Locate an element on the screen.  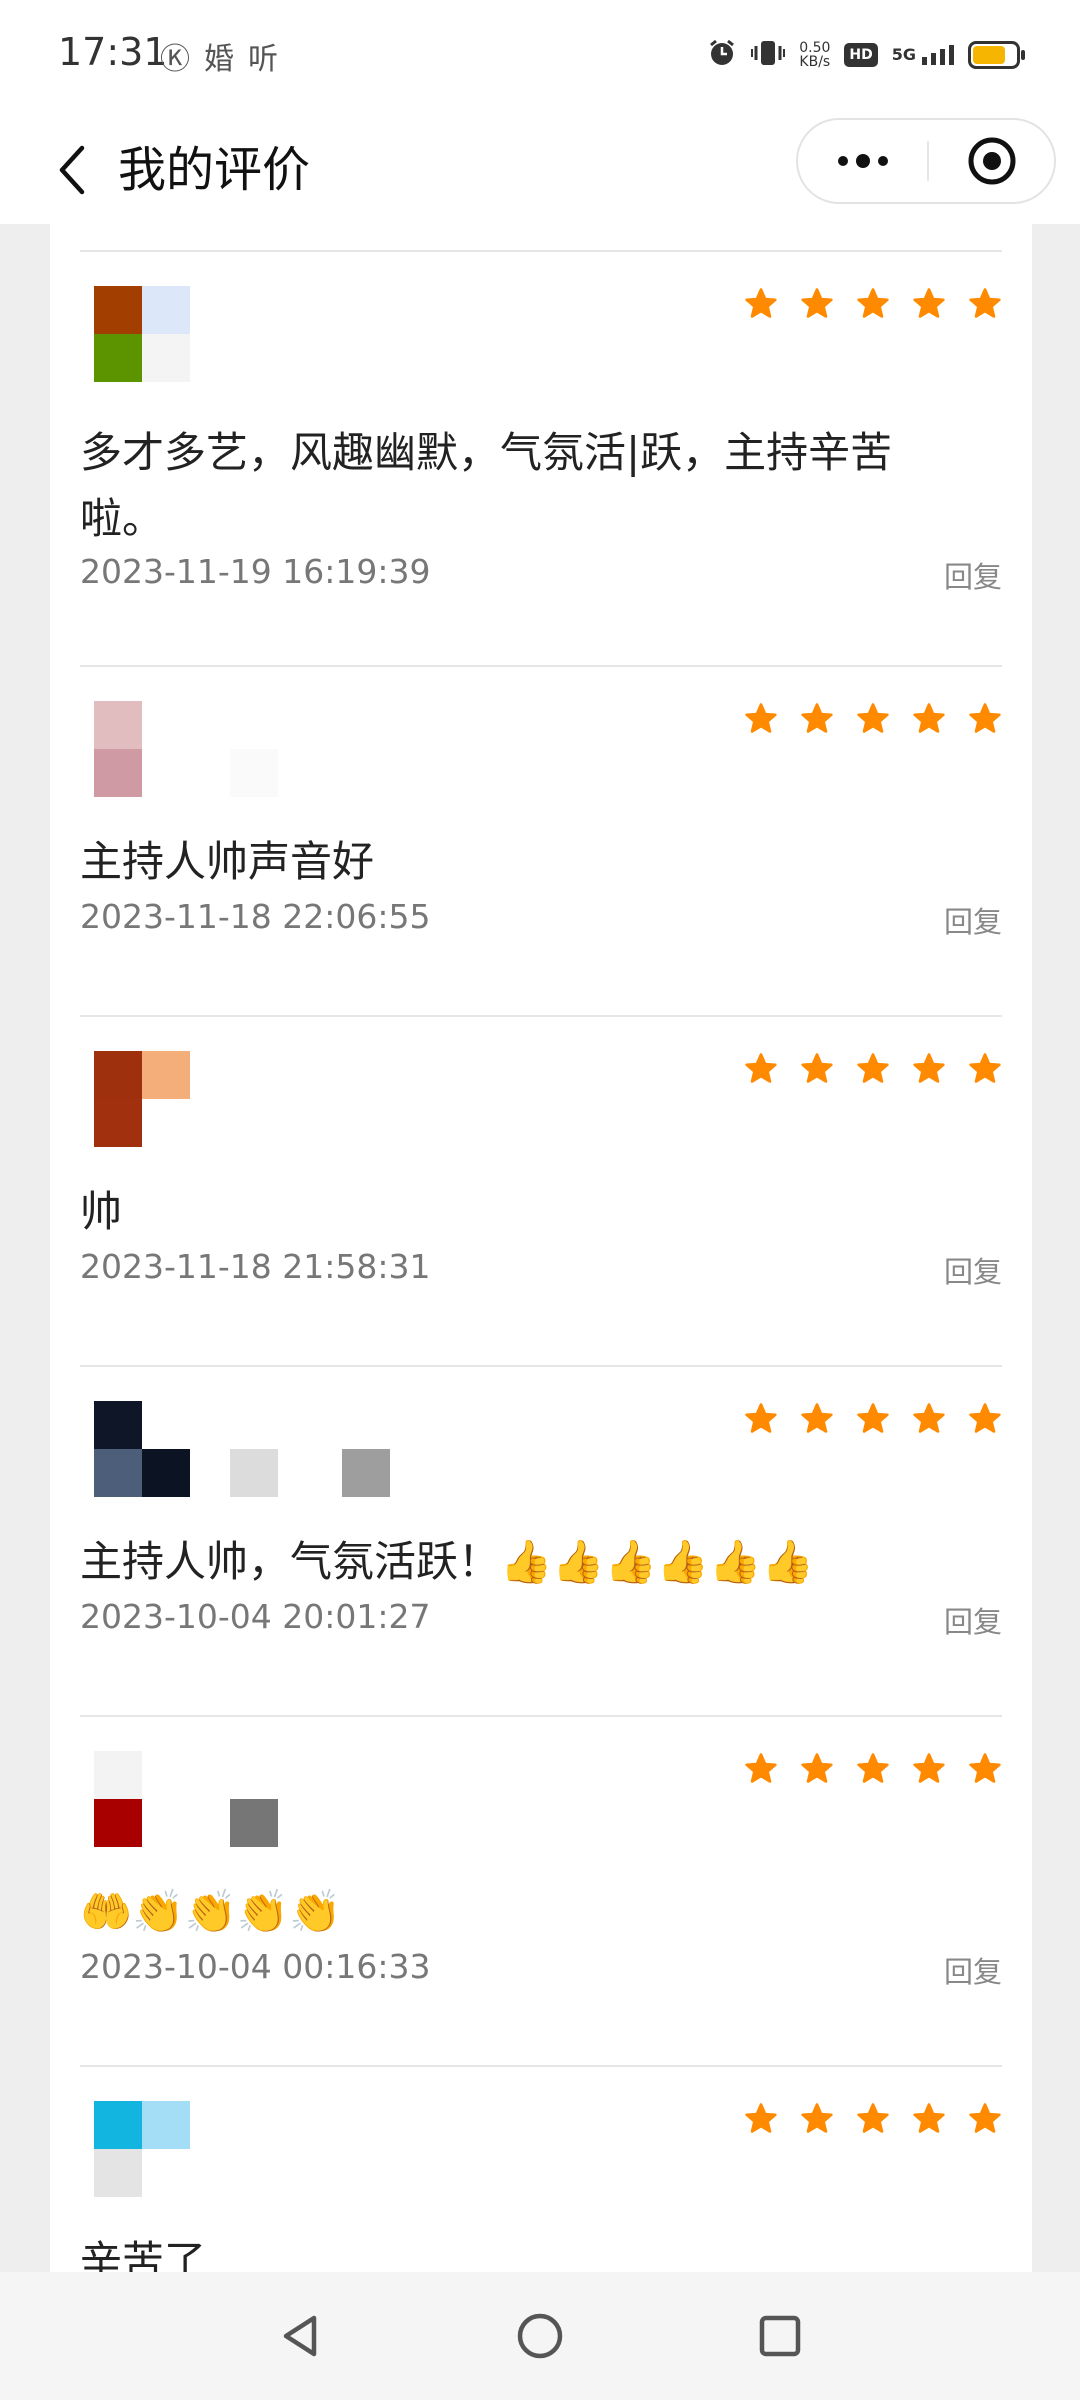
review-item: 辛苦了 is located at coordinates (541, 2168).